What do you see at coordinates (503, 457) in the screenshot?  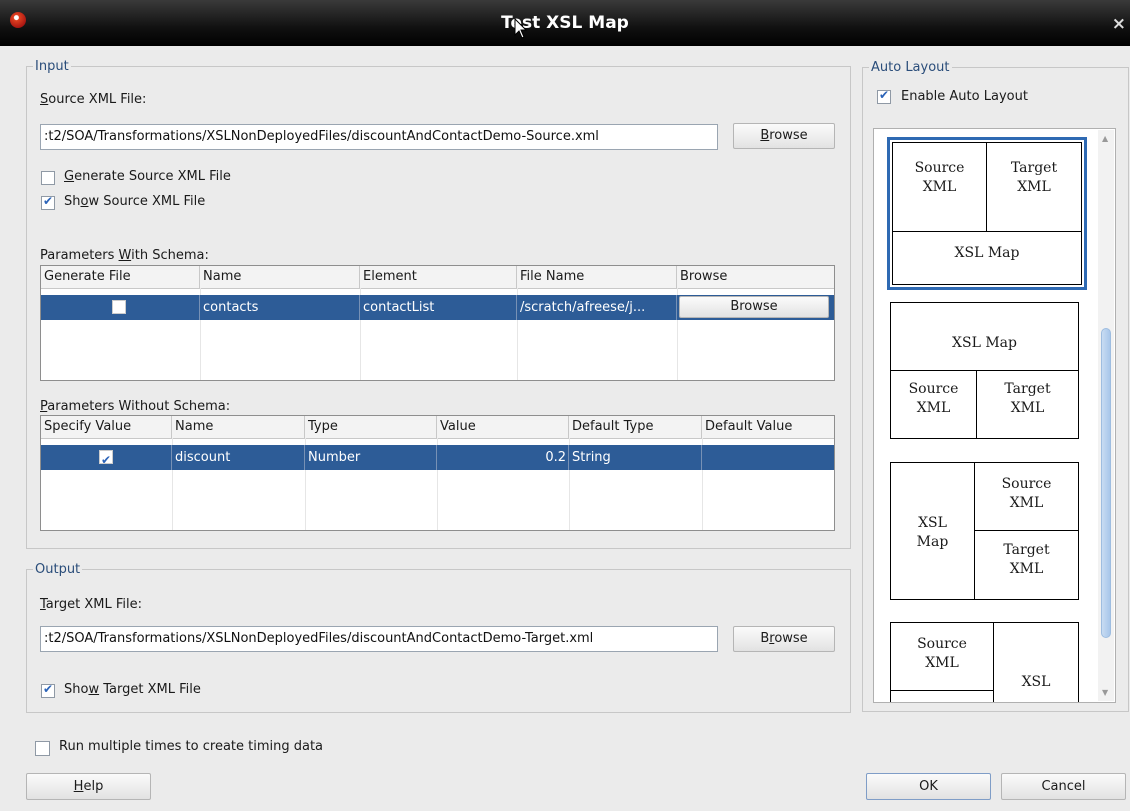 I see `value-cell: 0.2` at bounding box center [503, 457].